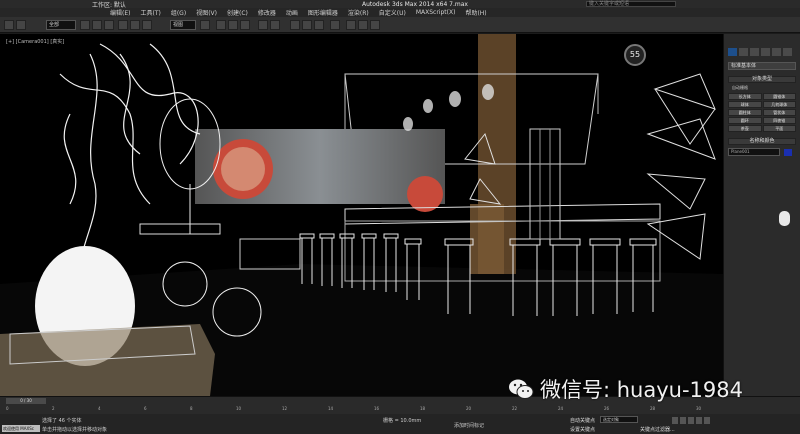  I want to click on menu-item: 修改器, so click(267, 12).